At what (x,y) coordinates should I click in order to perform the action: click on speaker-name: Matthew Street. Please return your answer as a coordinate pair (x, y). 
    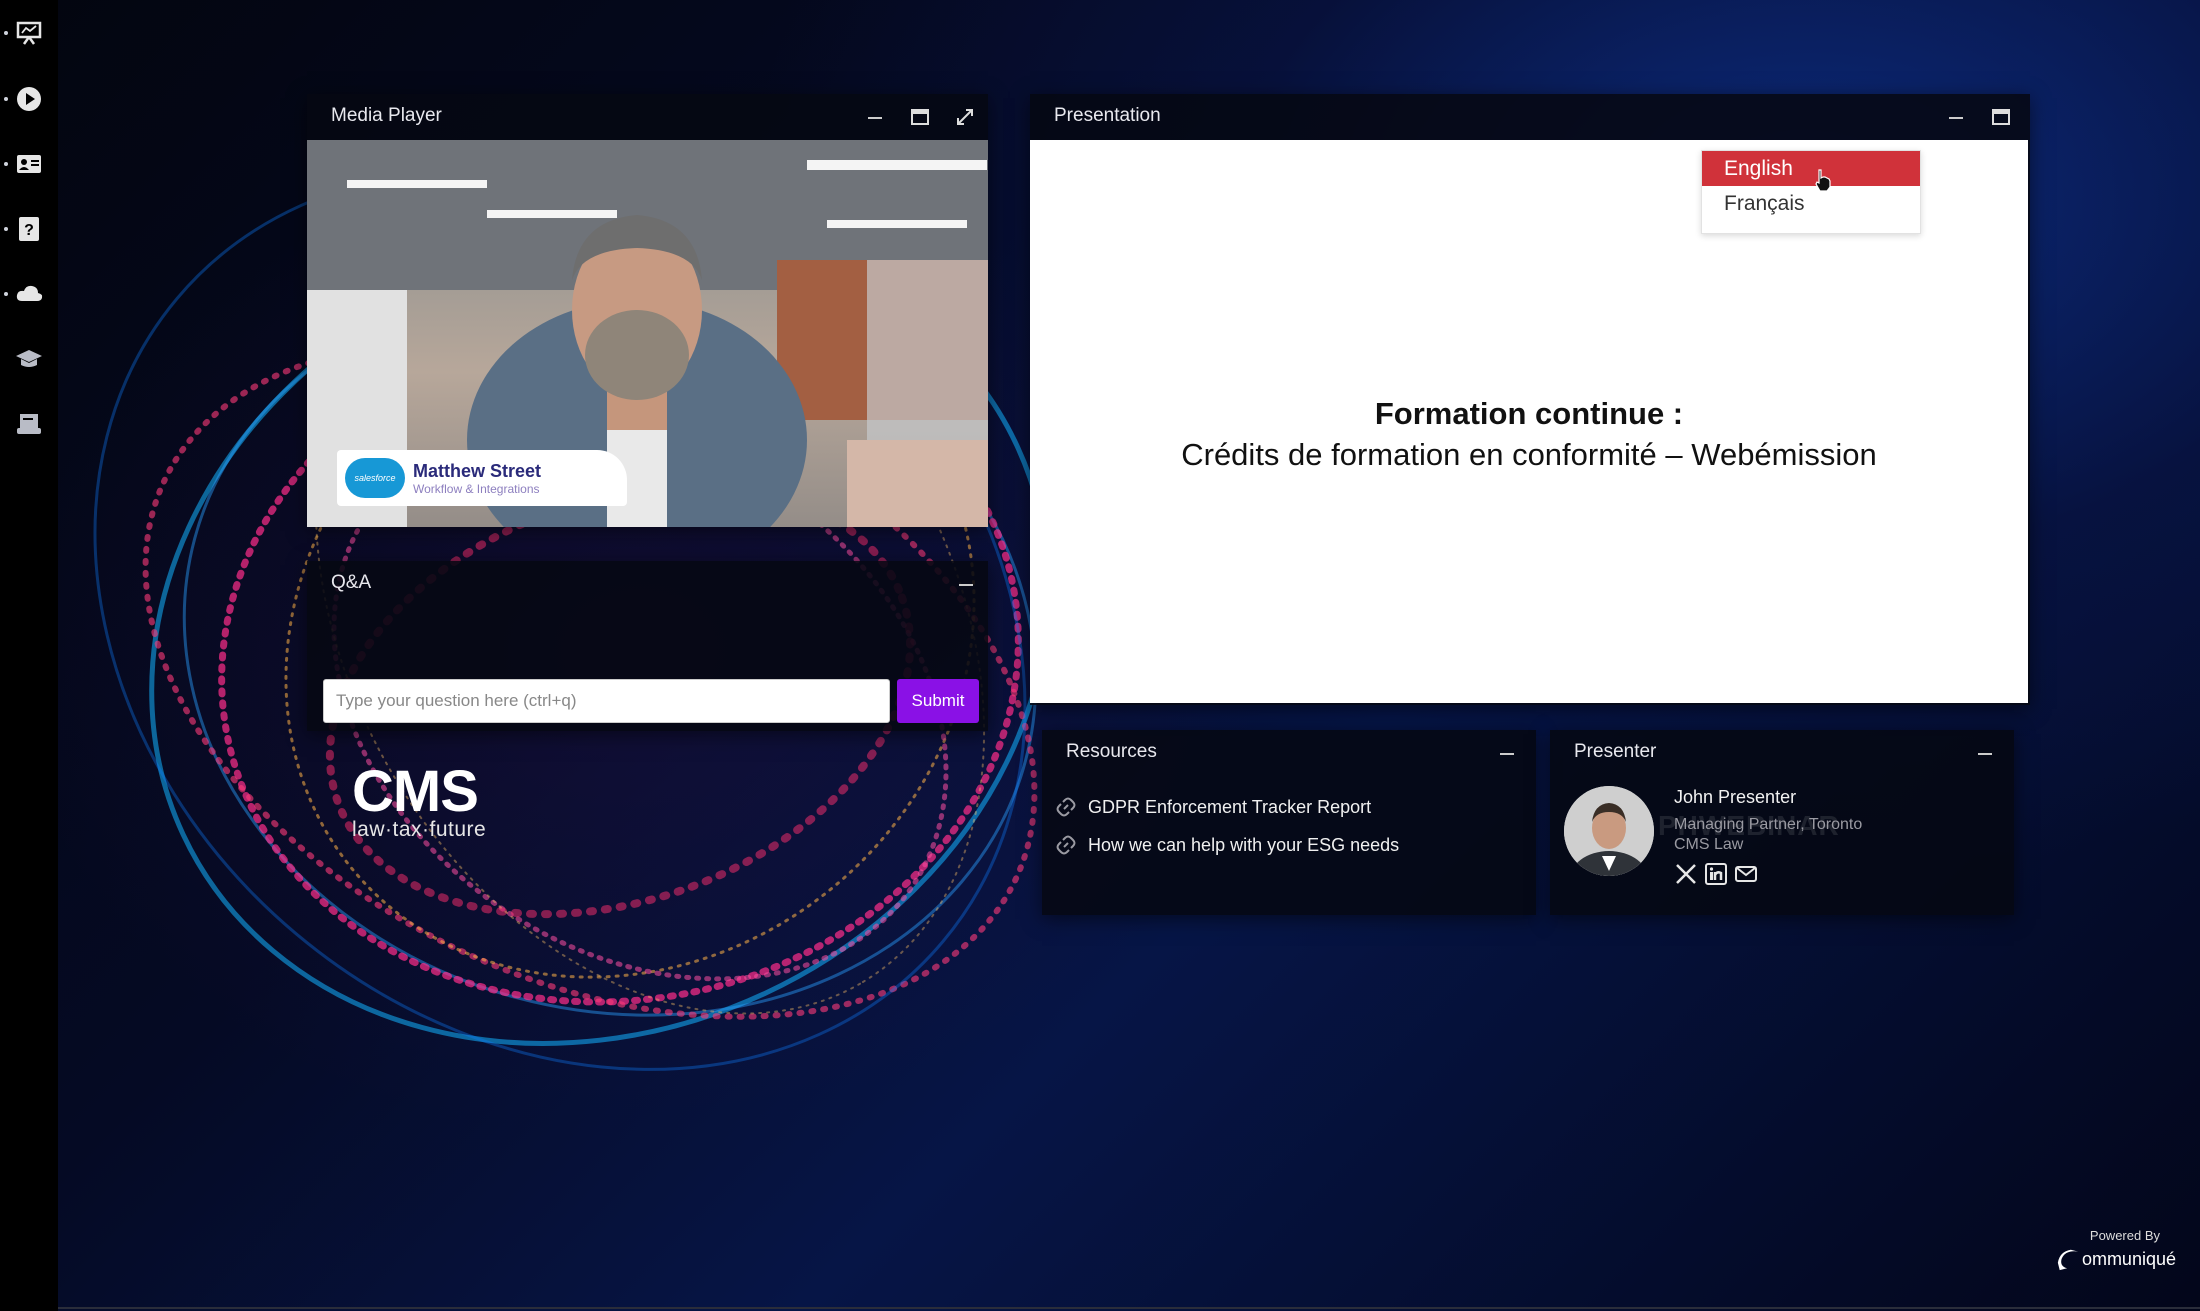
    Looking at the image, I should click on (477, 470).